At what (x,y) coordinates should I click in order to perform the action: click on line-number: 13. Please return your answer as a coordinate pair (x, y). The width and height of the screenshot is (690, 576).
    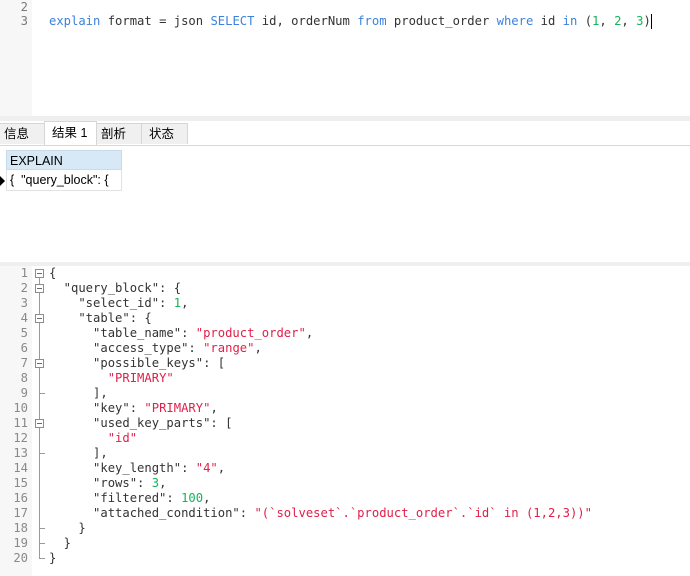
    Looking at the image, I should click on (20, 453).